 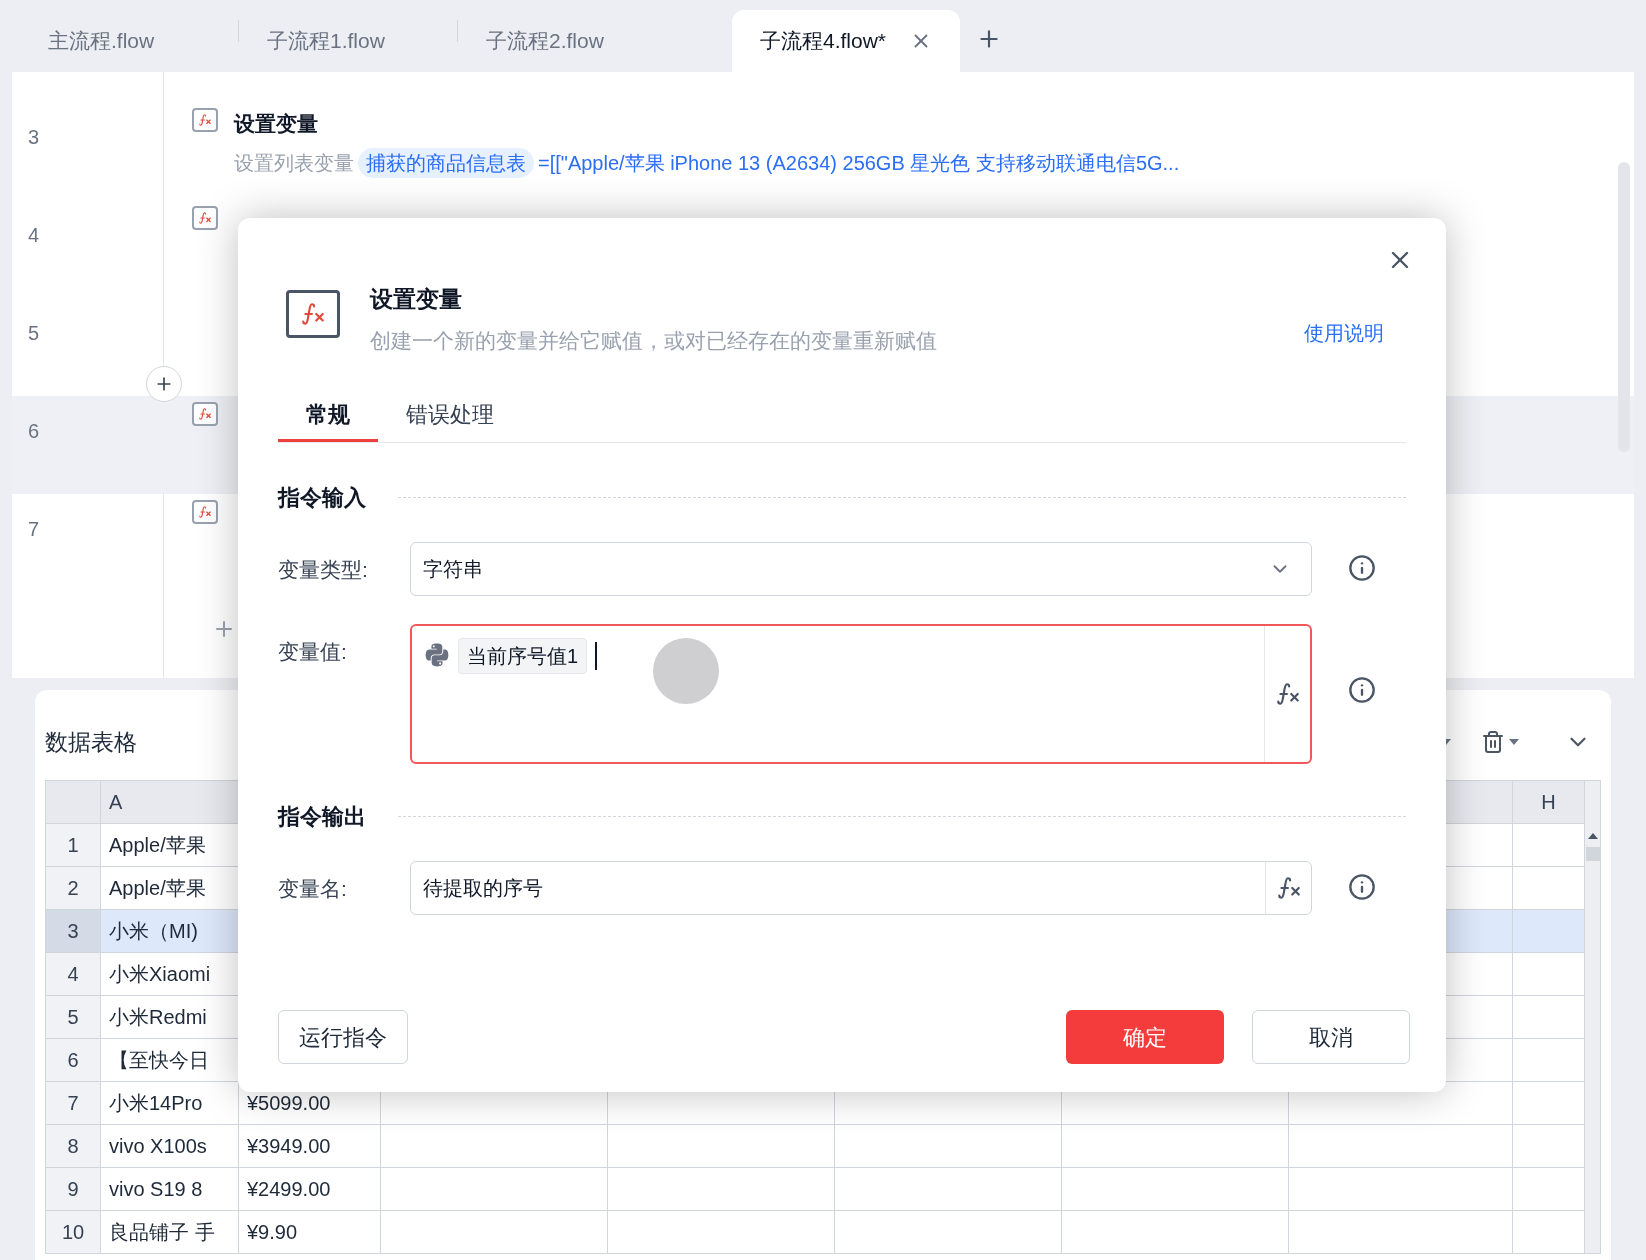 What do you see at coordinates (73, 931) in the screenshot?
I see `row-number: 3` at bounding box center [73, 931].